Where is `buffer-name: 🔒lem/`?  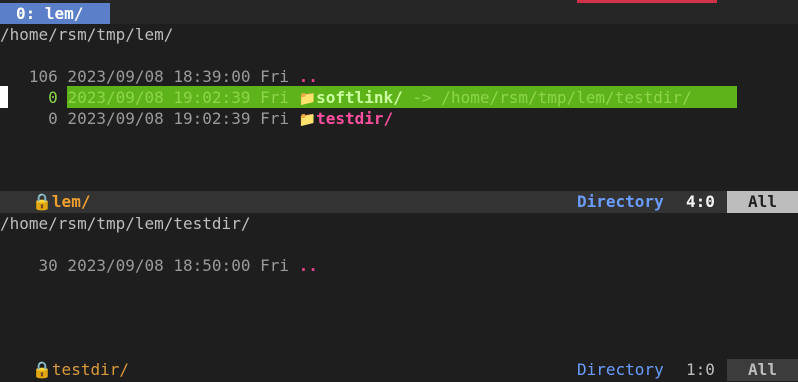 buffer-name: 🔒lem/ is located at coordinates (61, 202).